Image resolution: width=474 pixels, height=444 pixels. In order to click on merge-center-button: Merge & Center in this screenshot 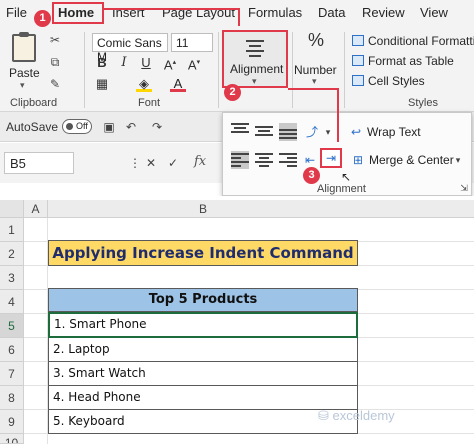, I will do `click(411, 160)`.